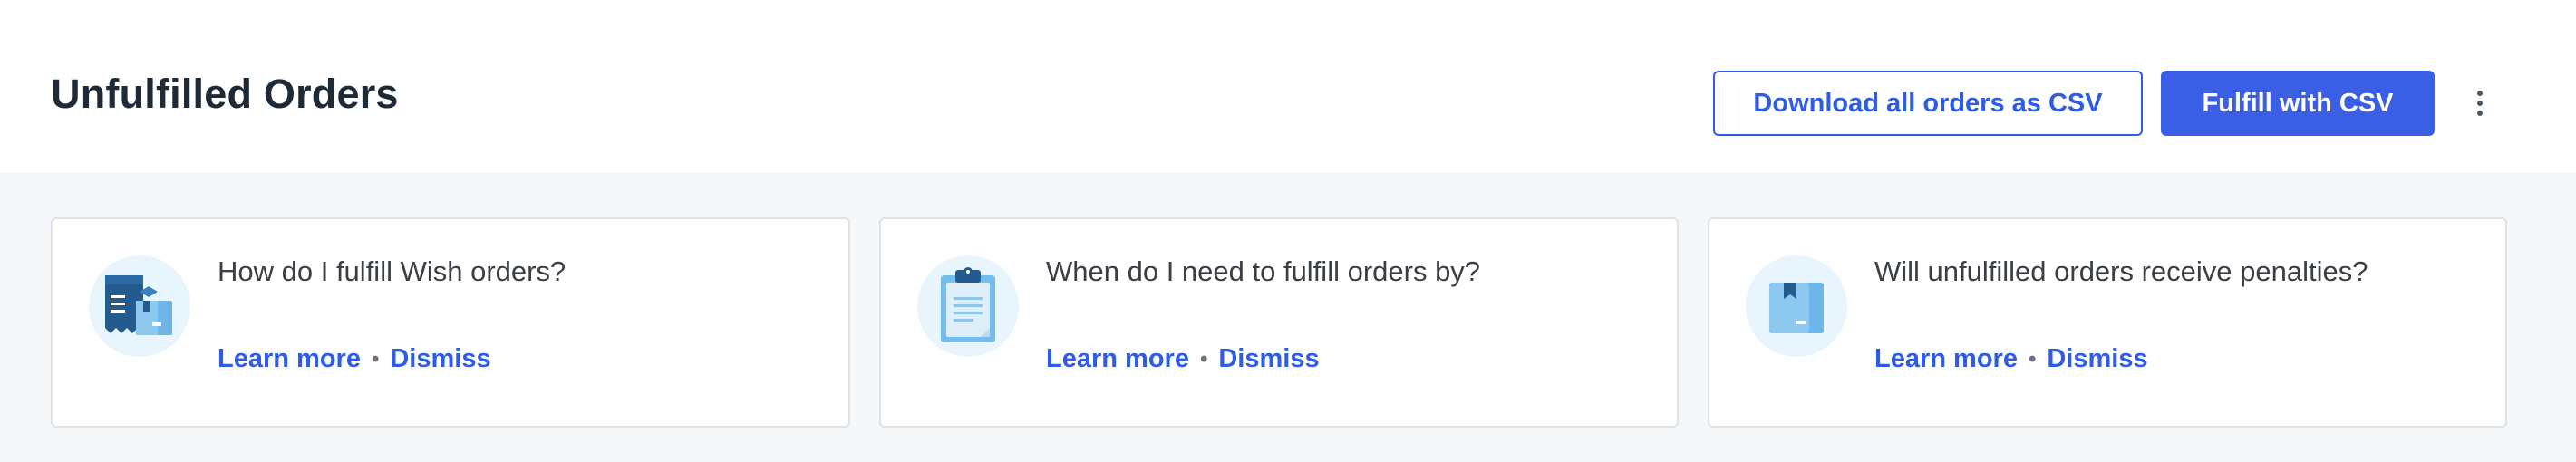 The width and height of the screenshot is (2576, 462). Describe the element at coordinates (1796, 306) in the screenshot. I see `package-box-icon` at that location.